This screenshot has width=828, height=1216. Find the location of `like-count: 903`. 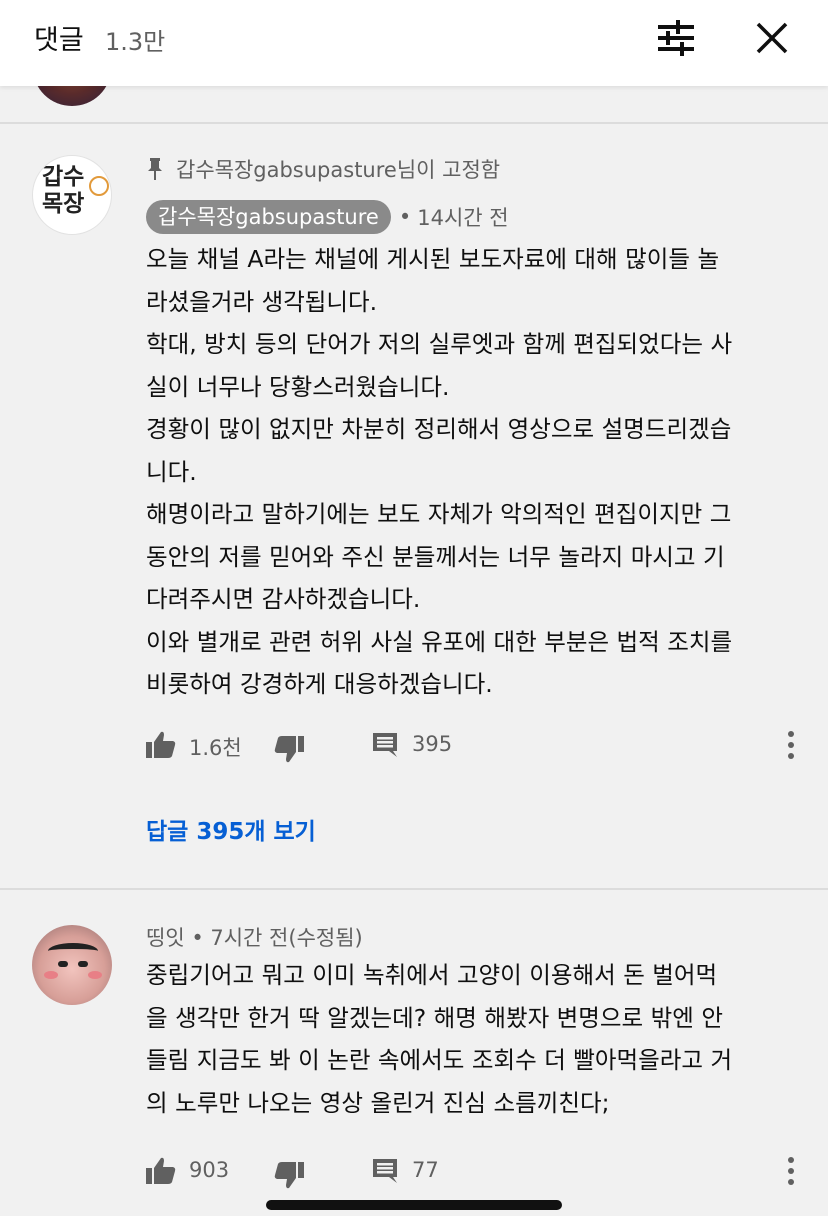

like-count: 903 is located at coordinates (209, 1170).